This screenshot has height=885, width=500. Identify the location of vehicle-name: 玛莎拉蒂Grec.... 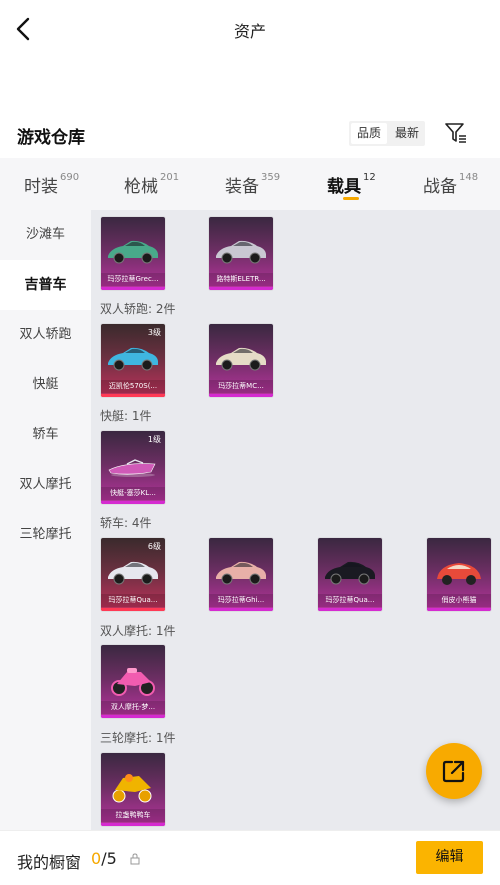
(133, 279).